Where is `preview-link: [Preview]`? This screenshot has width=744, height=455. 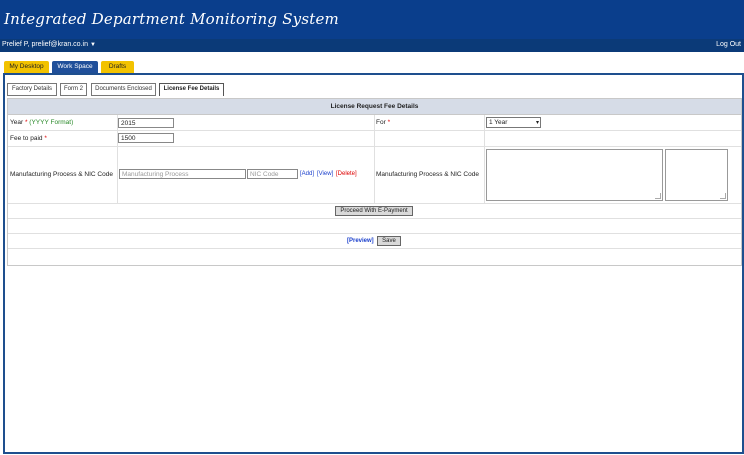 preview-link: [Preview] is located at coordinates (360, 241).